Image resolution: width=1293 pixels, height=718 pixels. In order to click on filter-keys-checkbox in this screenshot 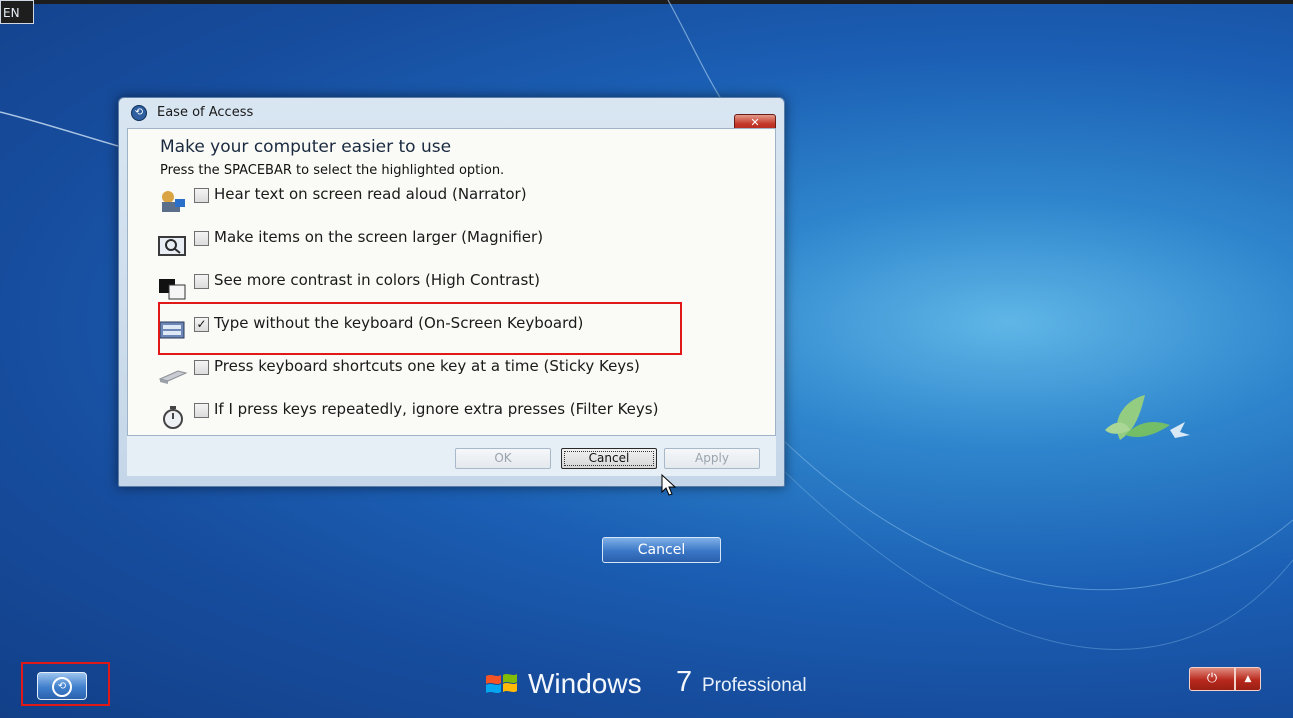, I will do `click(201, 410)`.